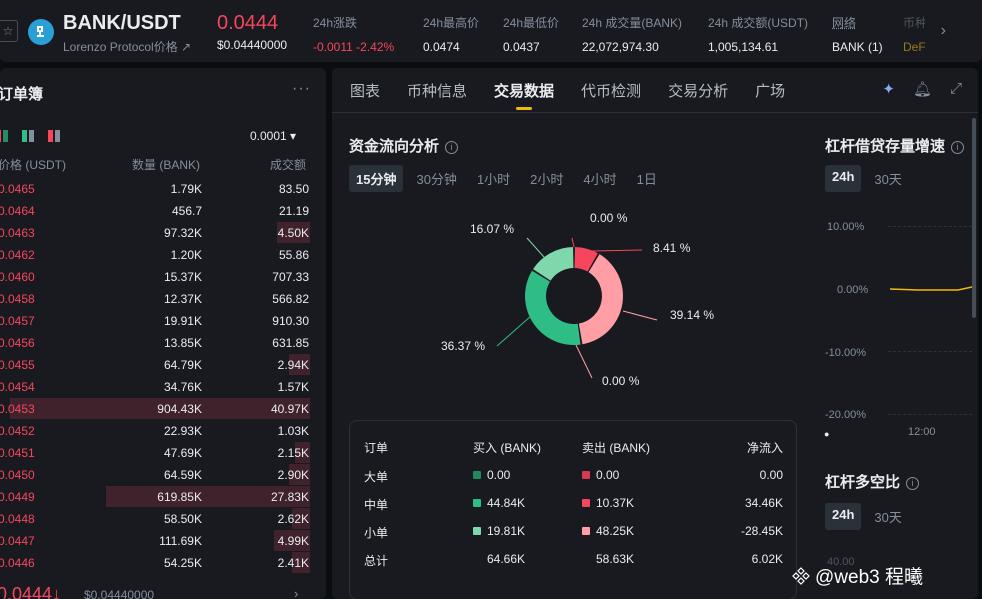 Image resolution: width=982 pixels, height=599 pixels. What do you see at coordinates (163, 277) in the screenshot?
I see `ask-row: 0.0460 15.37K 707.33` at bounding box center [163, 277].